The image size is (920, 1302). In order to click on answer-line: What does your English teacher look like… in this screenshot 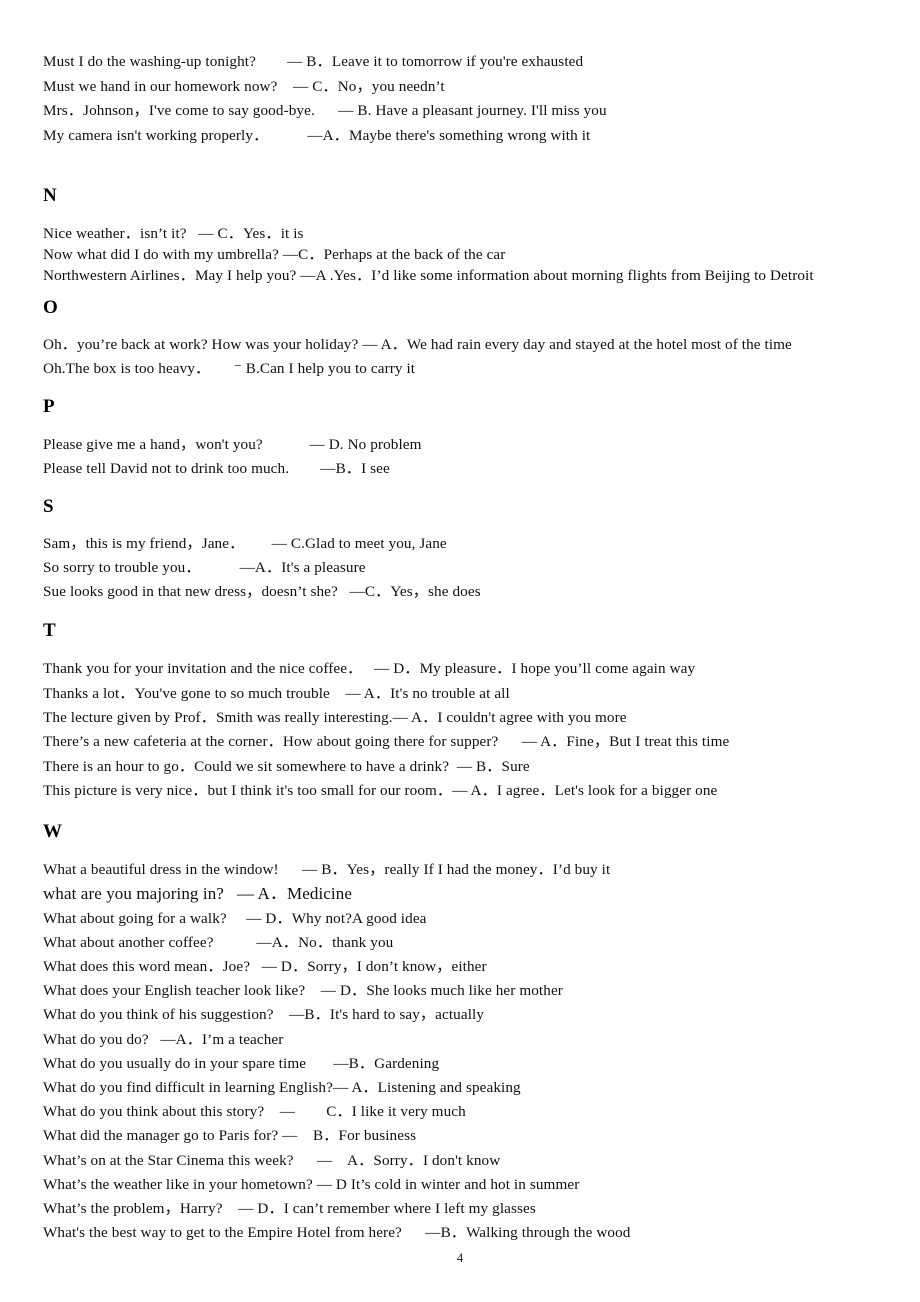, I will do `click(303, 991)`.